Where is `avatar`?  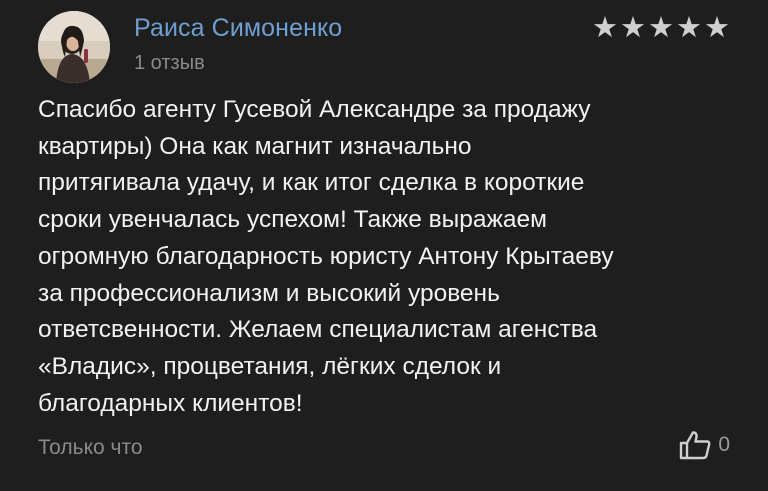
avatar is located at coordinates (74, 47).